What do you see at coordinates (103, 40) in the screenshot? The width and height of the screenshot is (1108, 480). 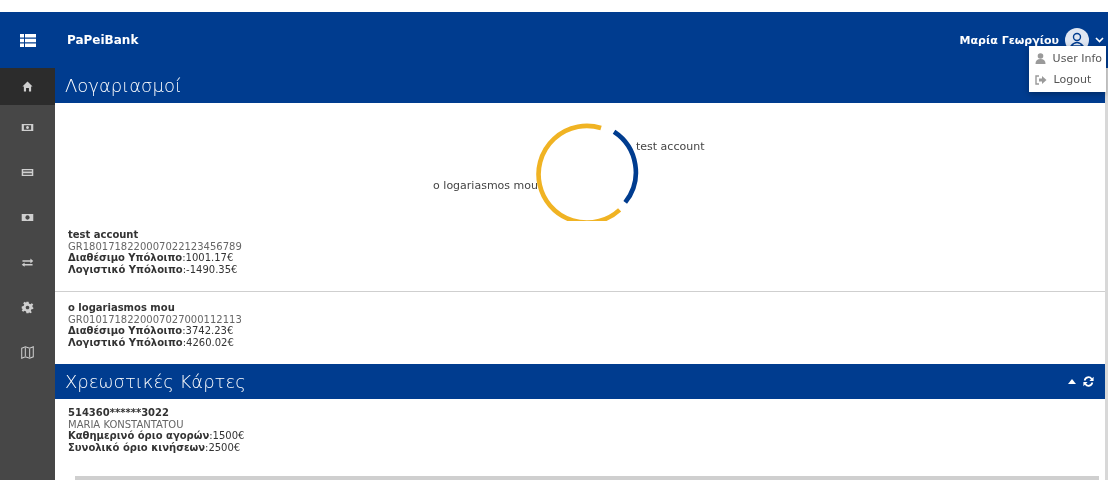 I see `brand-name: PaPeiBank` at bounding box center [103, 40].